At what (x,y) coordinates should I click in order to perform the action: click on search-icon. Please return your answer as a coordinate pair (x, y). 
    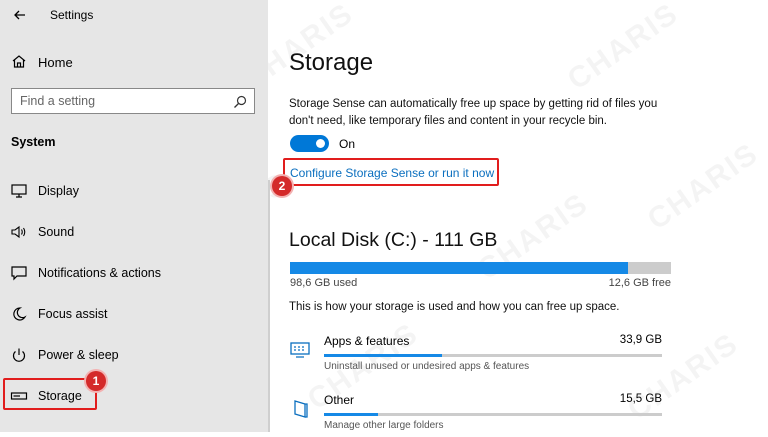
    Looking at the image, I should click on (240, 102).